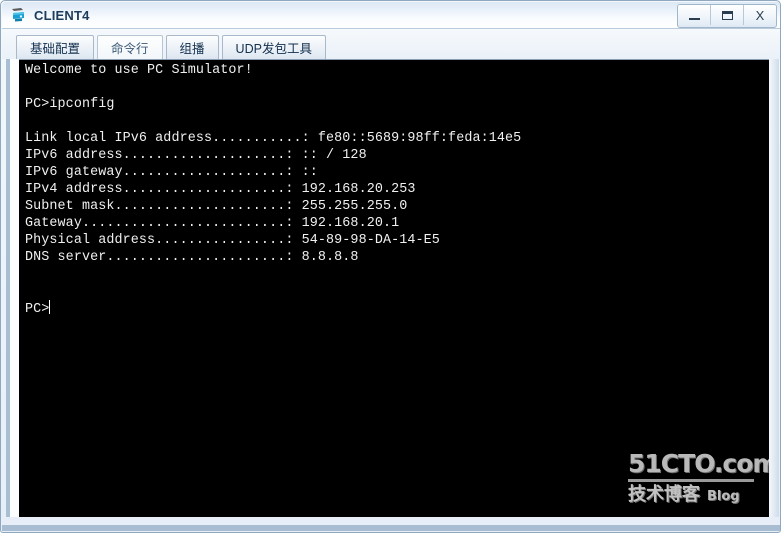  I want to click on terminal-command-line: PC>ipconfig, so click(70, 104).